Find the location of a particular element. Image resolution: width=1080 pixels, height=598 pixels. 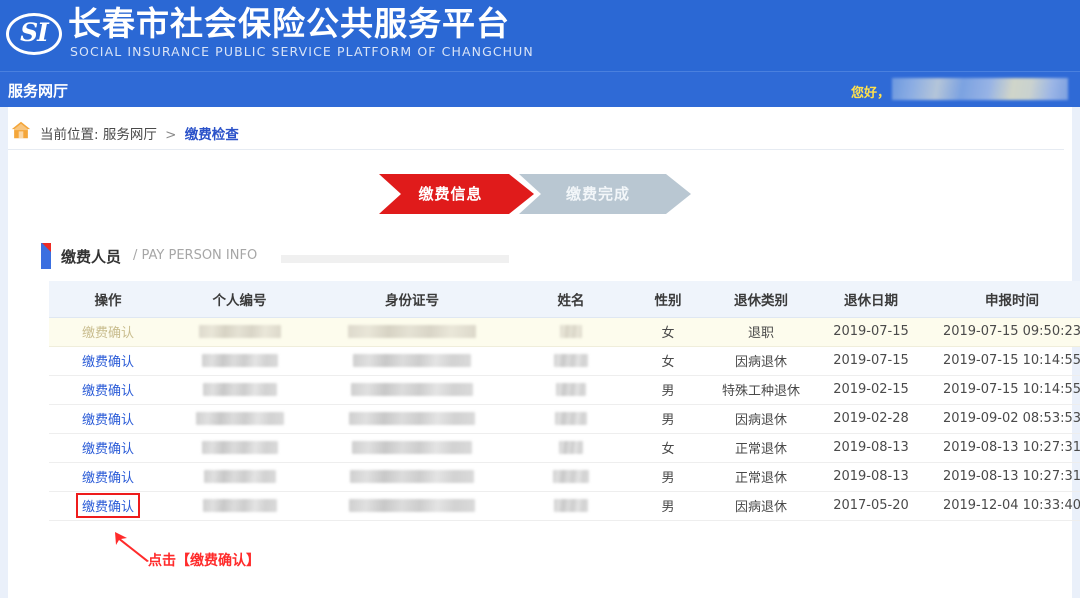

service-hall-bar: 服务网厅 您好， is located at coordinates (540, 89).